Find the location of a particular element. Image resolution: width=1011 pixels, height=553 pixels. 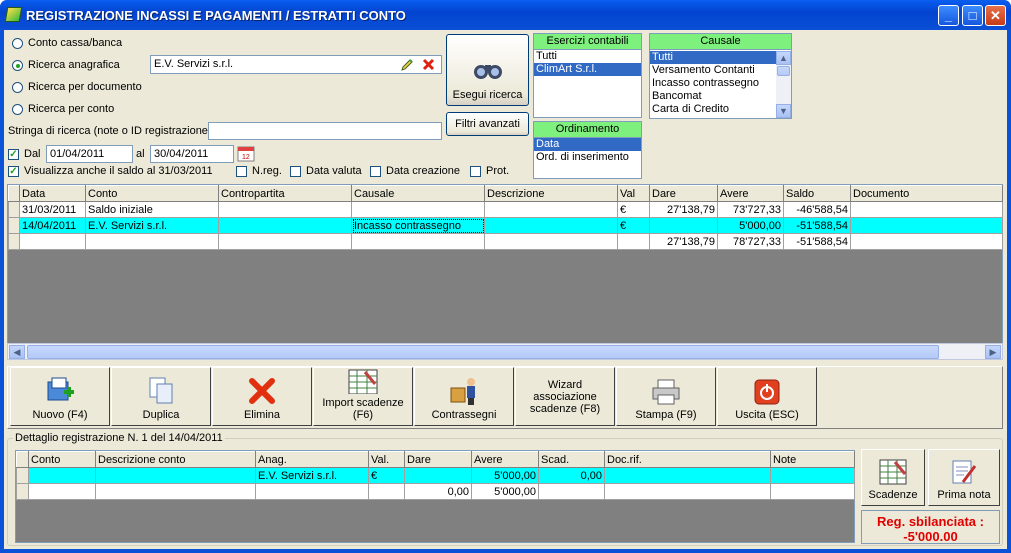

radio-ricerca-conto: Ricerca per conto is located at coordinates (63, 109).